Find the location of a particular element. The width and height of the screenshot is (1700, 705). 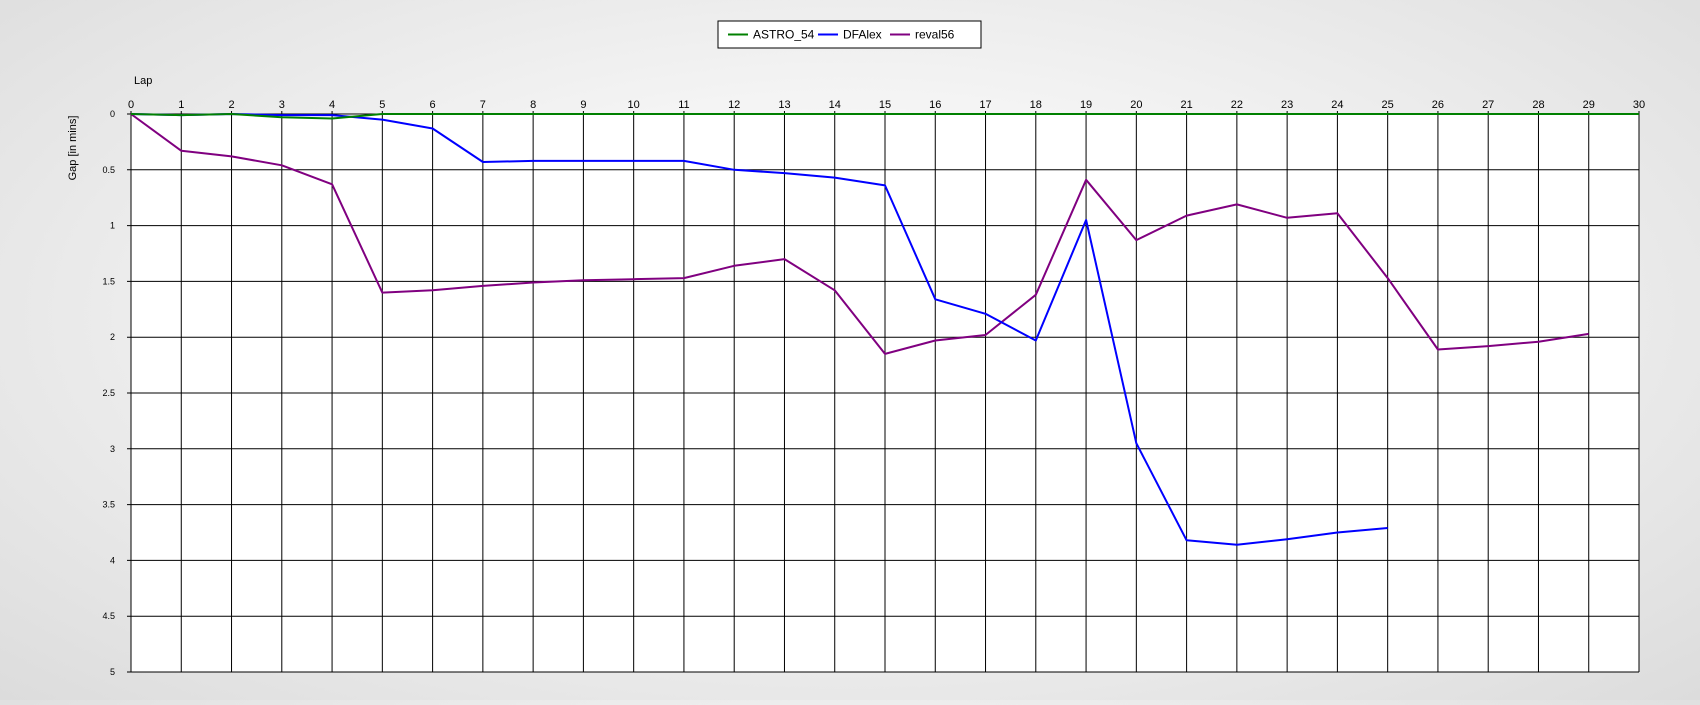

x-tick-label: 14 is located at coordinates (835, 105).